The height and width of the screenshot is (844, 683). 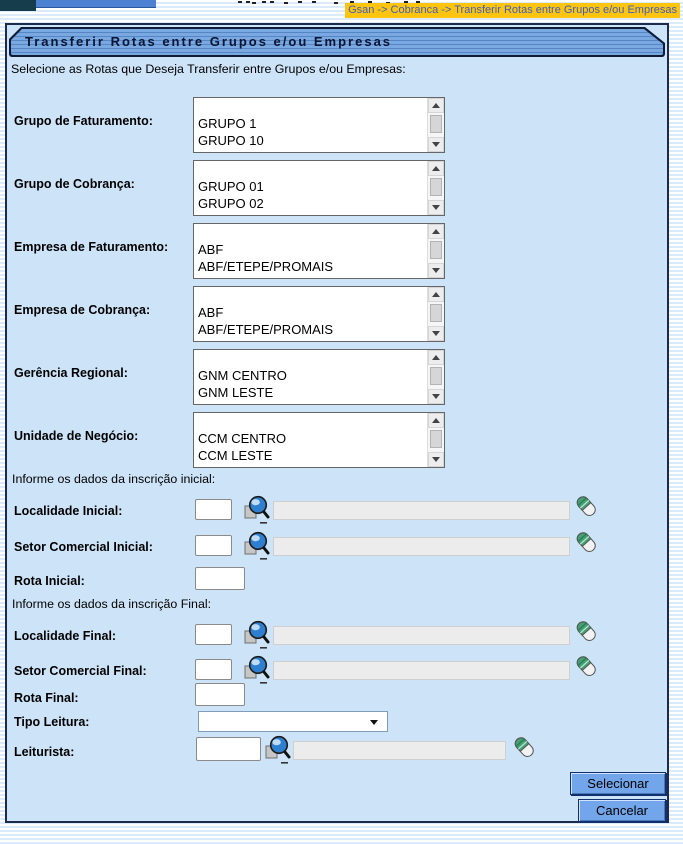 I want to click on empresa-cobranca-label: Empresa de Cobrança:, so click(x=82, y=310).